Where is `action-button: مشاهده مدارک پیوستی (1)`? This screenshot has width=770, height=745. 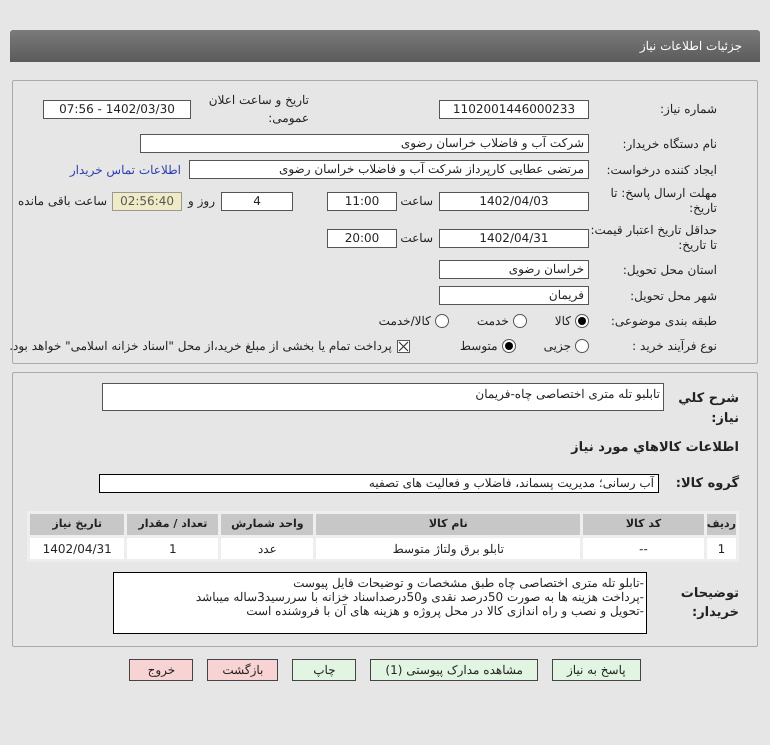
action-button: مشاهده مدارک پیوستی (1) is located at coordinates (454, 670).